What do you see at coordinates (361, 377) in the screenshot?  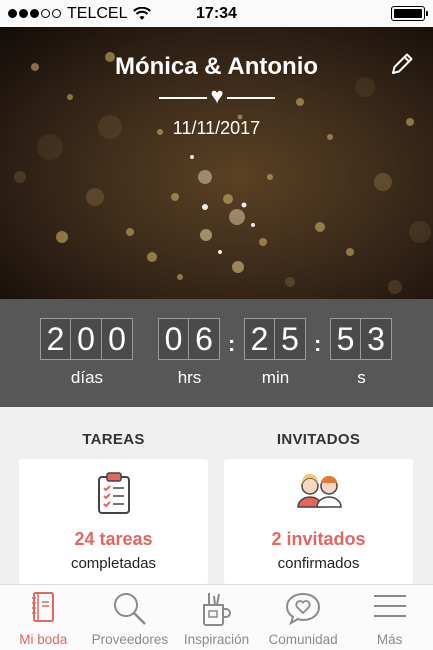 I see `seconds-label: s` at bounding box center [361, 377].